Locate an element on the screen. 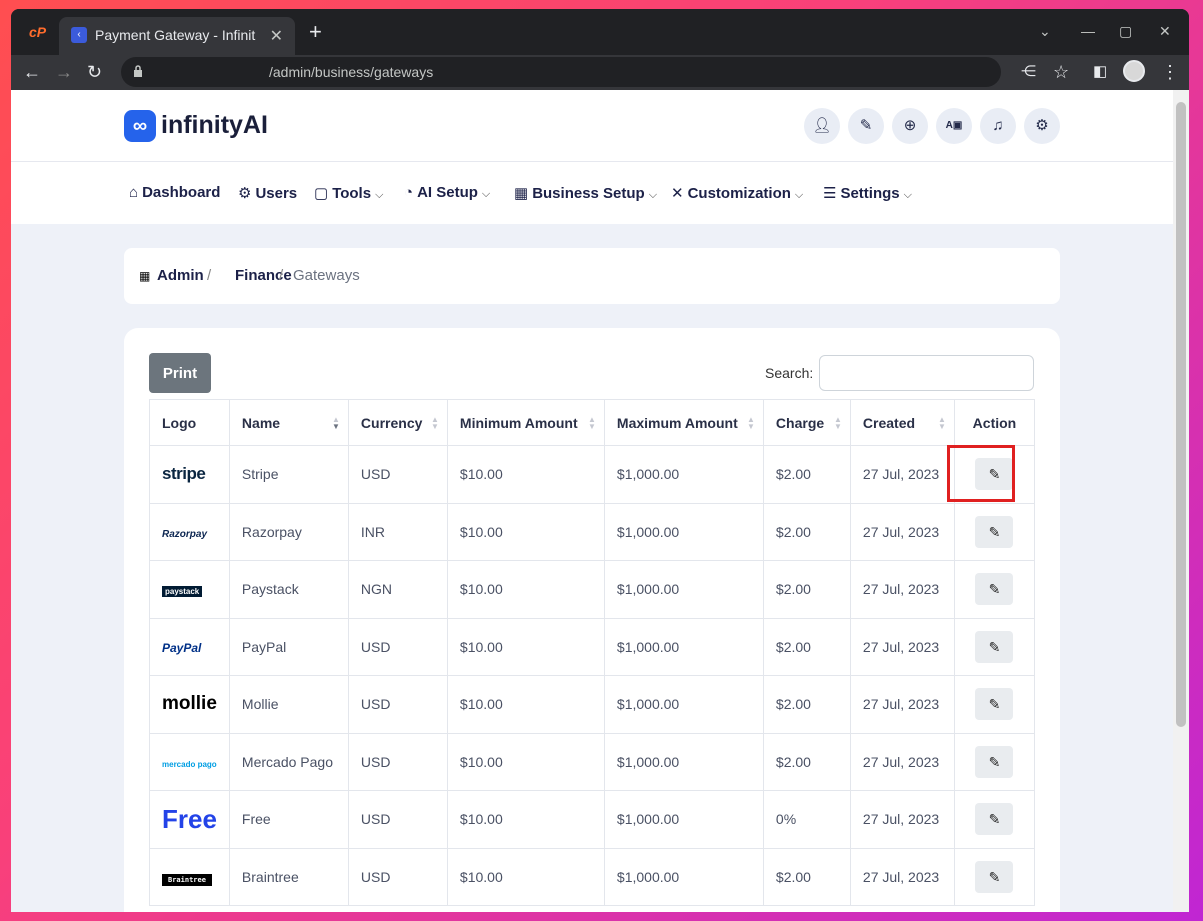 This screenshot has width=1203, height=921. column-header-name: Name ▲ ▼ is located at coordinates (288, 422).